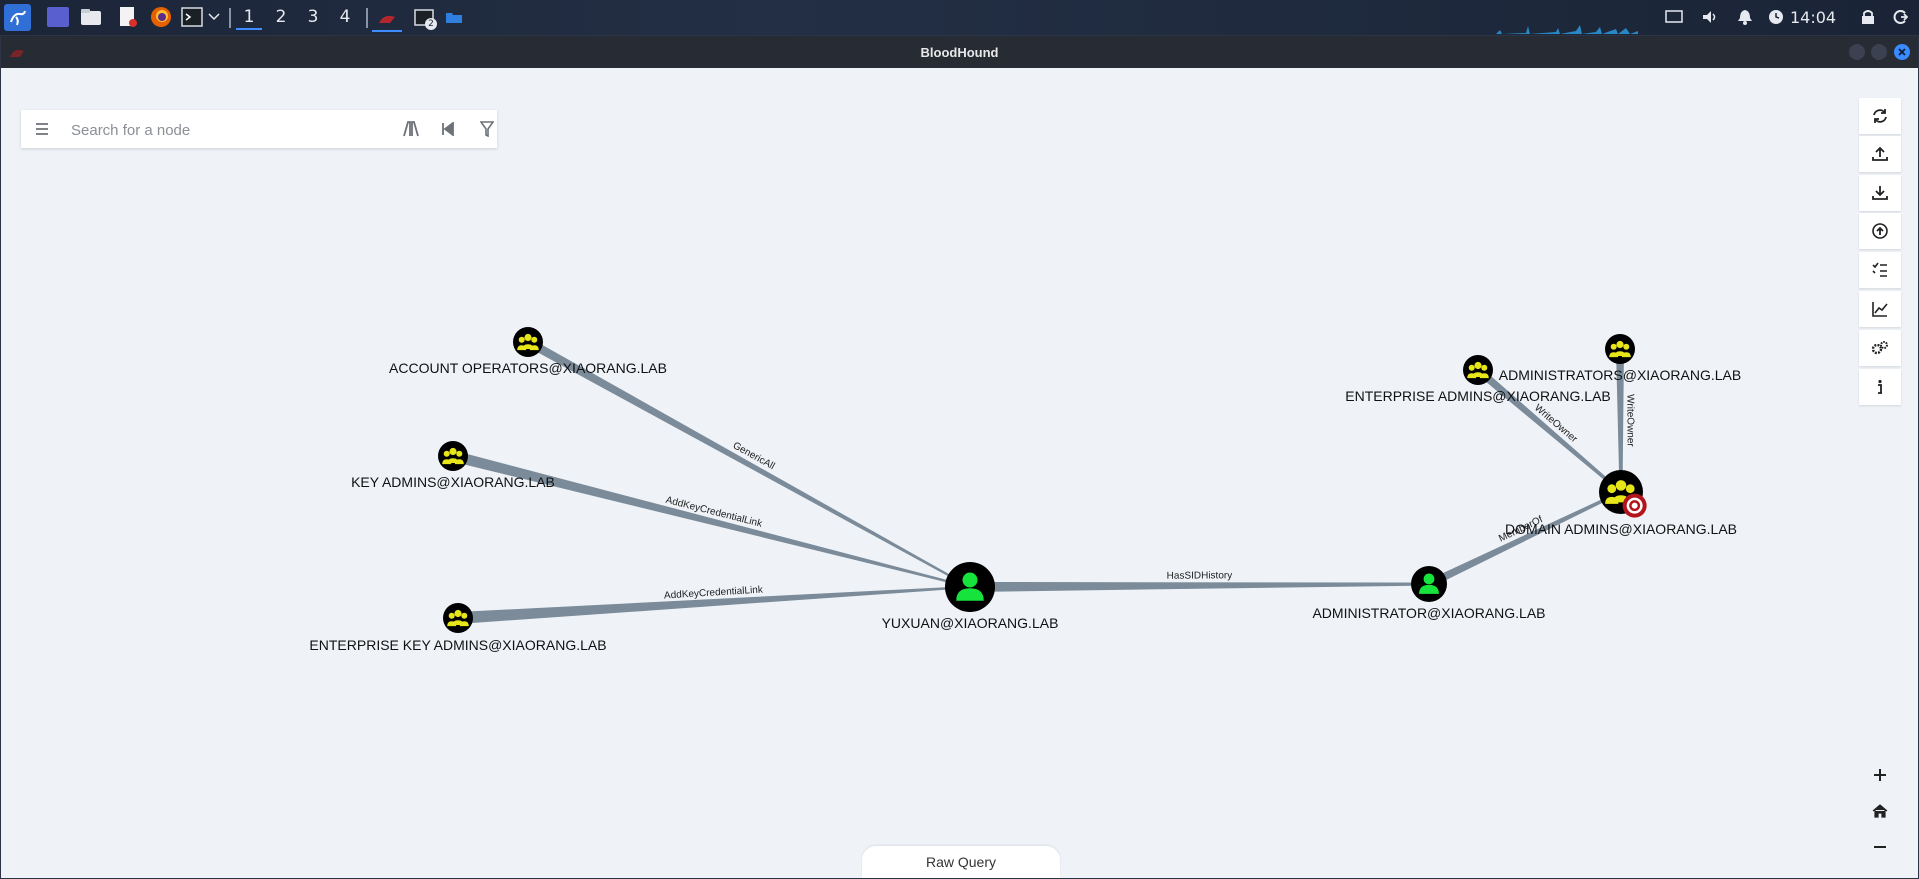 The height and width of the screenshot is (879, 1919). I want to click on graph-stats-icon, so click(1880, 309).